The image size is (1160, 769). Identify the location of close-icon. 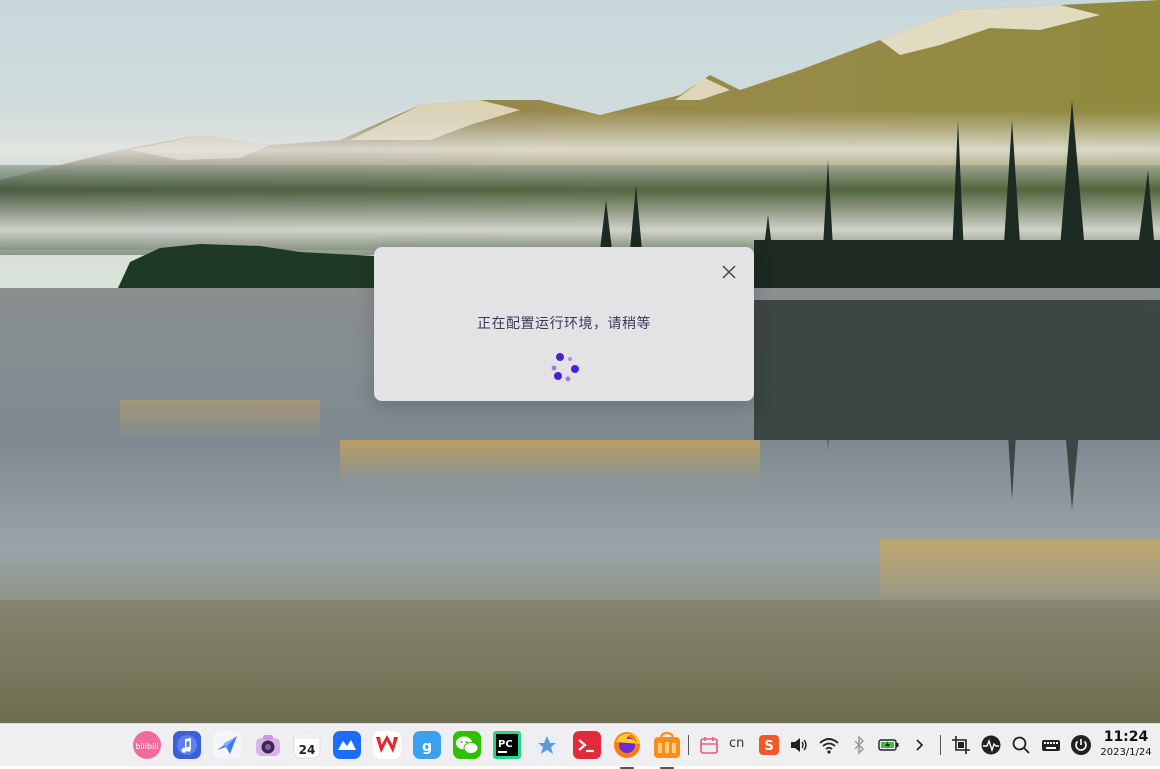
(729, 272).